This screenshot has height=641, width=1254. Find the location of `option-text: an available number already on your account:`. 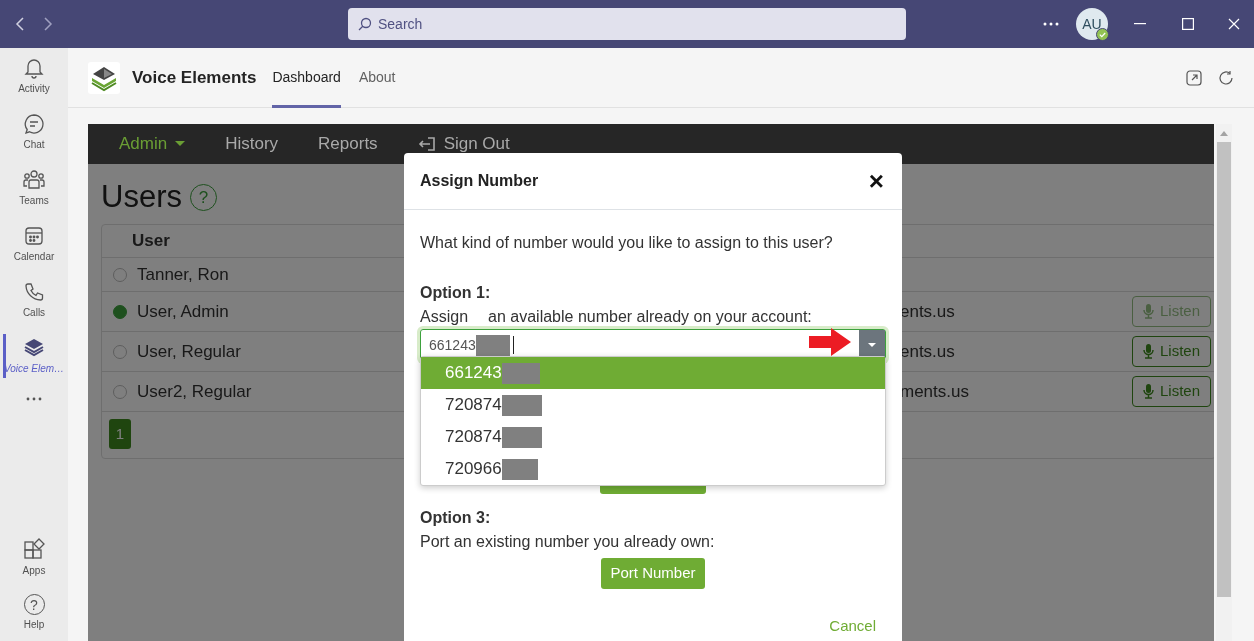

option-text: an available number already on your account: is located at coordinates (650, 317).